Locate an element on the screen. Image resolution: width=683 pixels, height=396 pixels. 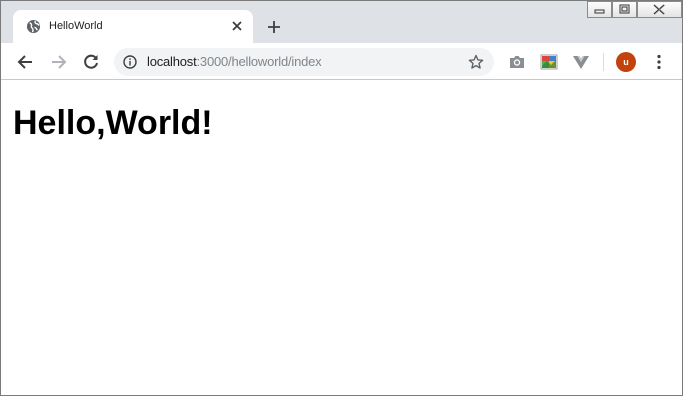
minimize-button is located at coordinates (599, 9).